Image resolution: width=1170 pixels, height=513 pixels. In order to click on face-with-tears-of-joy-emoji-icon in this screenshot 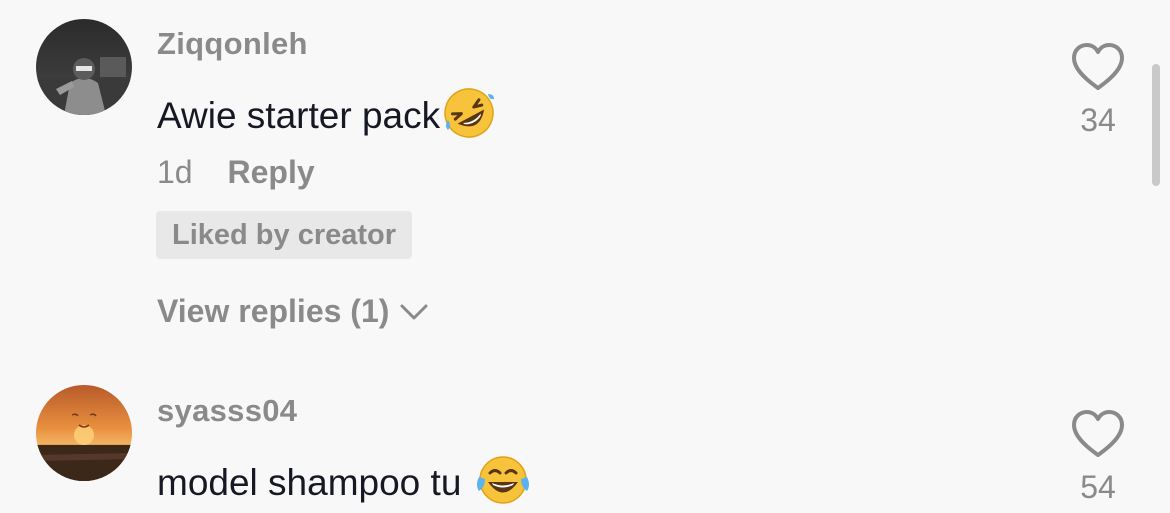, I will do `click(503, 484)`.